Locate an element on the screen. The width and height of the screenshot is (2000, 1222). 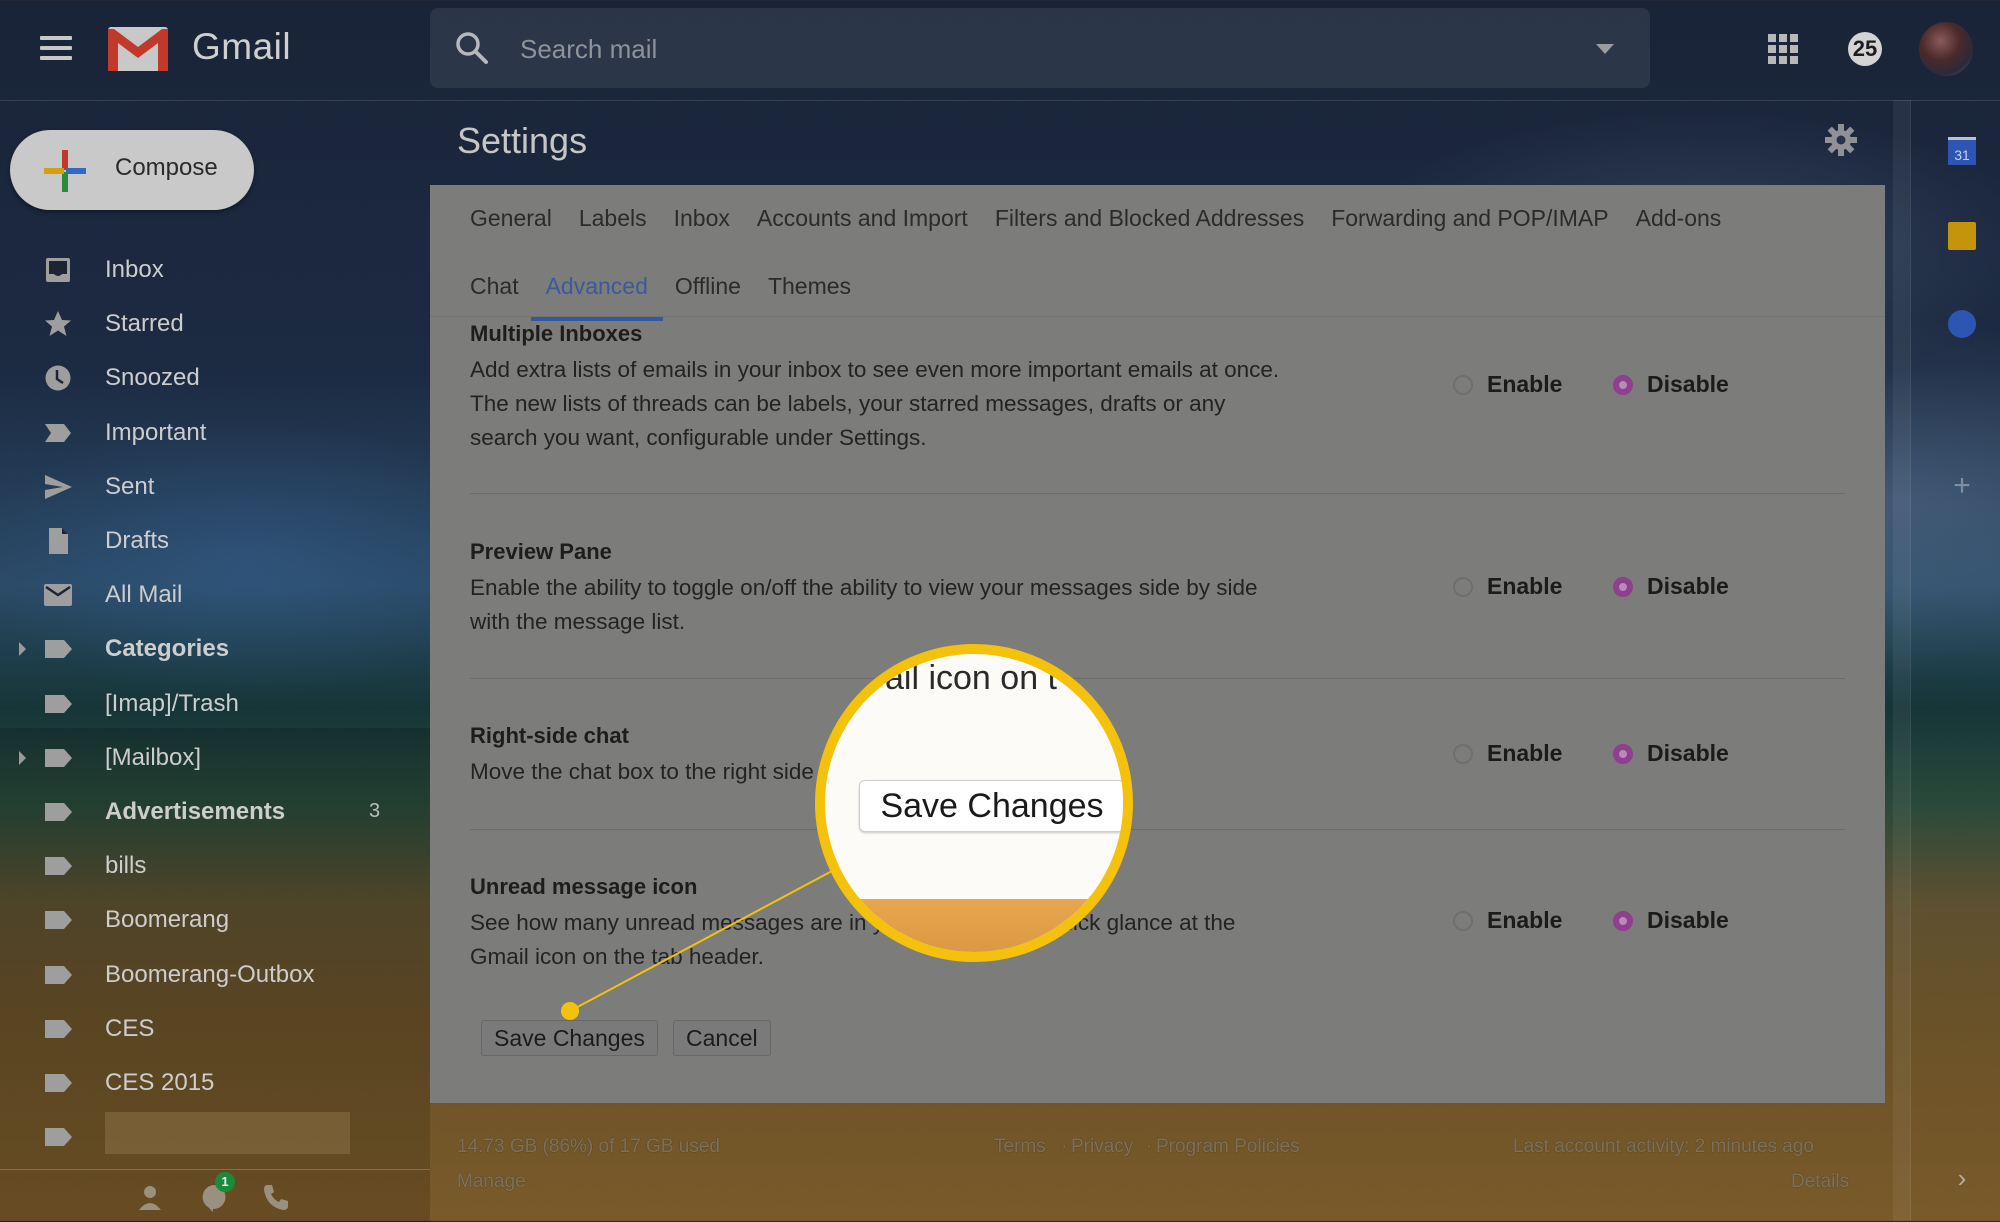
sidebar-item-boomerang: Boomerang is located at coordinates (210, 920).